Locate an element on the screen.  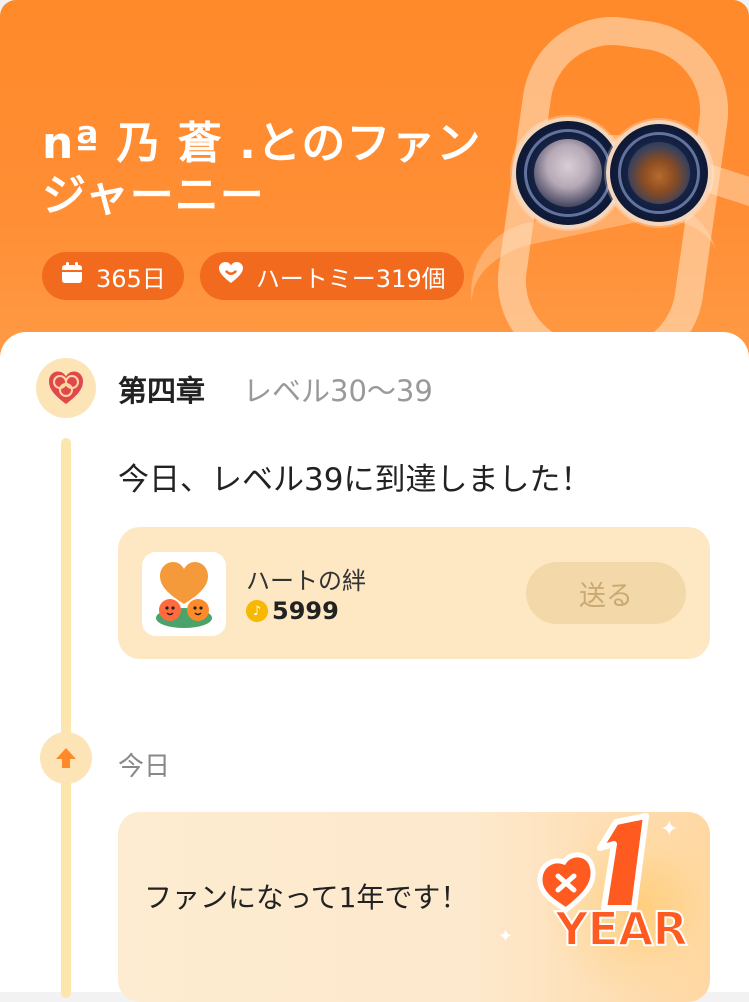
fan-avatar is located at coordinates (659, 173).